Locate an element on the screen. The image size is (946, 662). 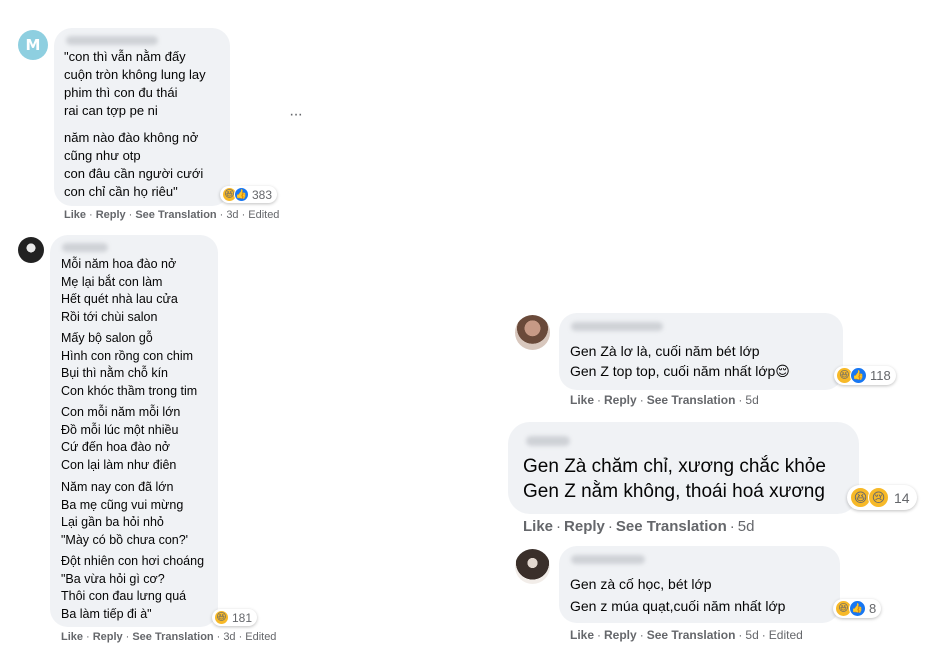
reaction-summary: 😆 👍 383 is located at coordinates (249, 194).